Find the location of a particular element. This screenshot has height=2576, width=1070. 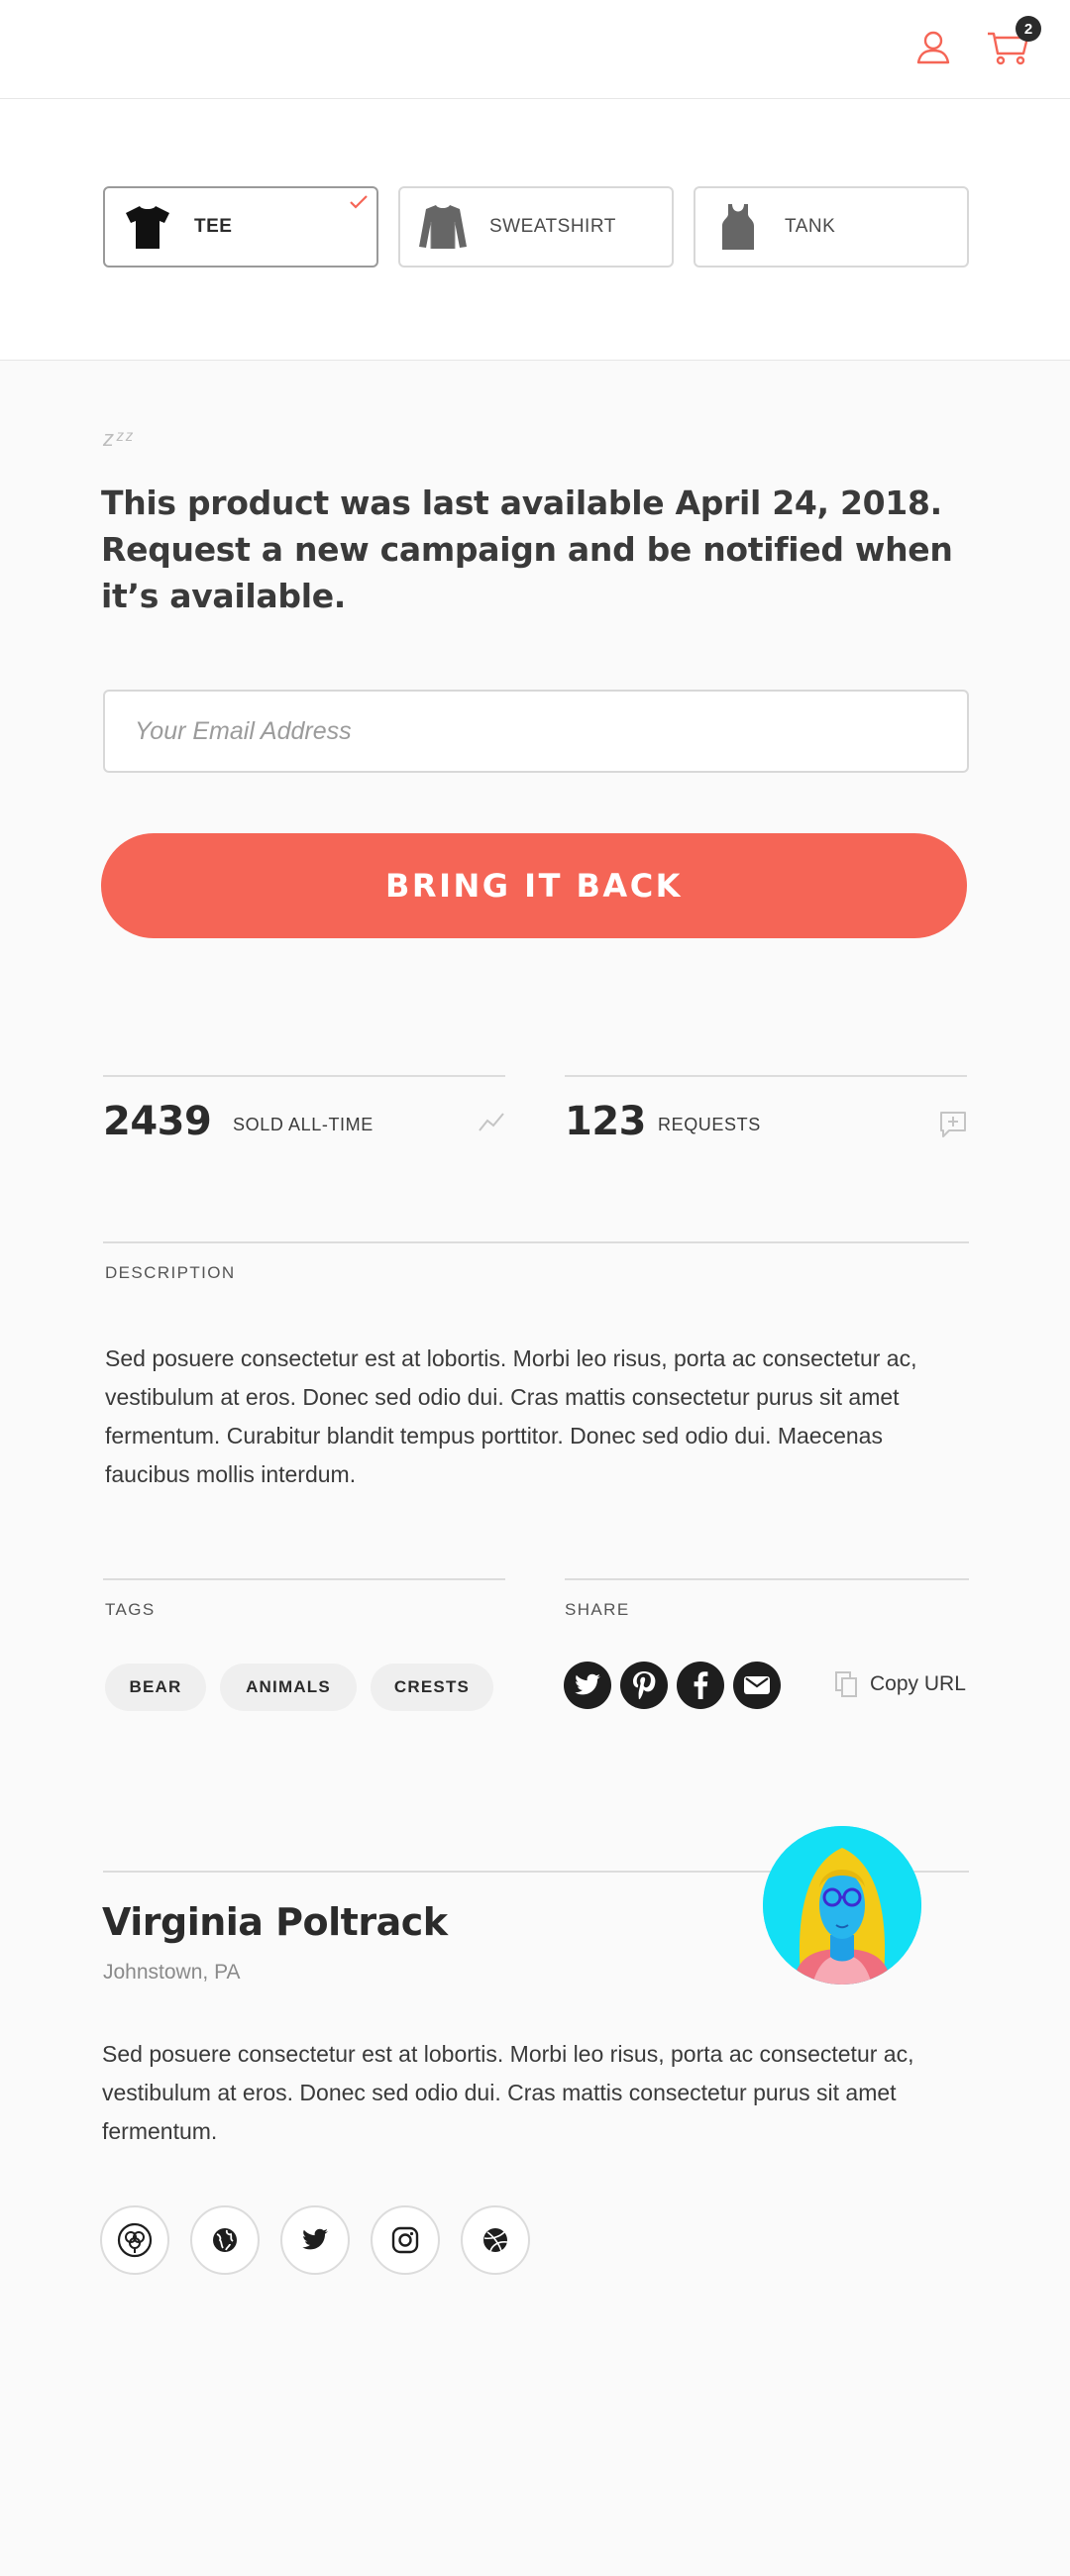

facebook-icon is located at coordinates (700, 1686).